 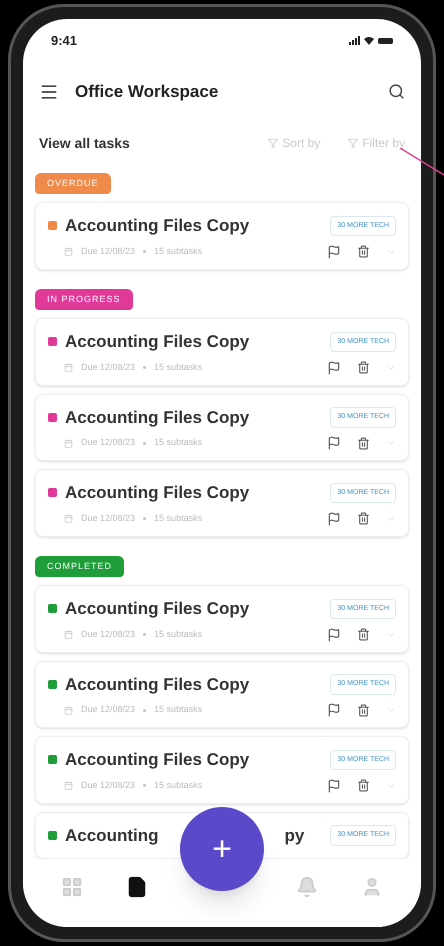 What do you see at coordinates (371, 41) in the screenshot?
I see `status-icons` at bounding box center [371, 41].